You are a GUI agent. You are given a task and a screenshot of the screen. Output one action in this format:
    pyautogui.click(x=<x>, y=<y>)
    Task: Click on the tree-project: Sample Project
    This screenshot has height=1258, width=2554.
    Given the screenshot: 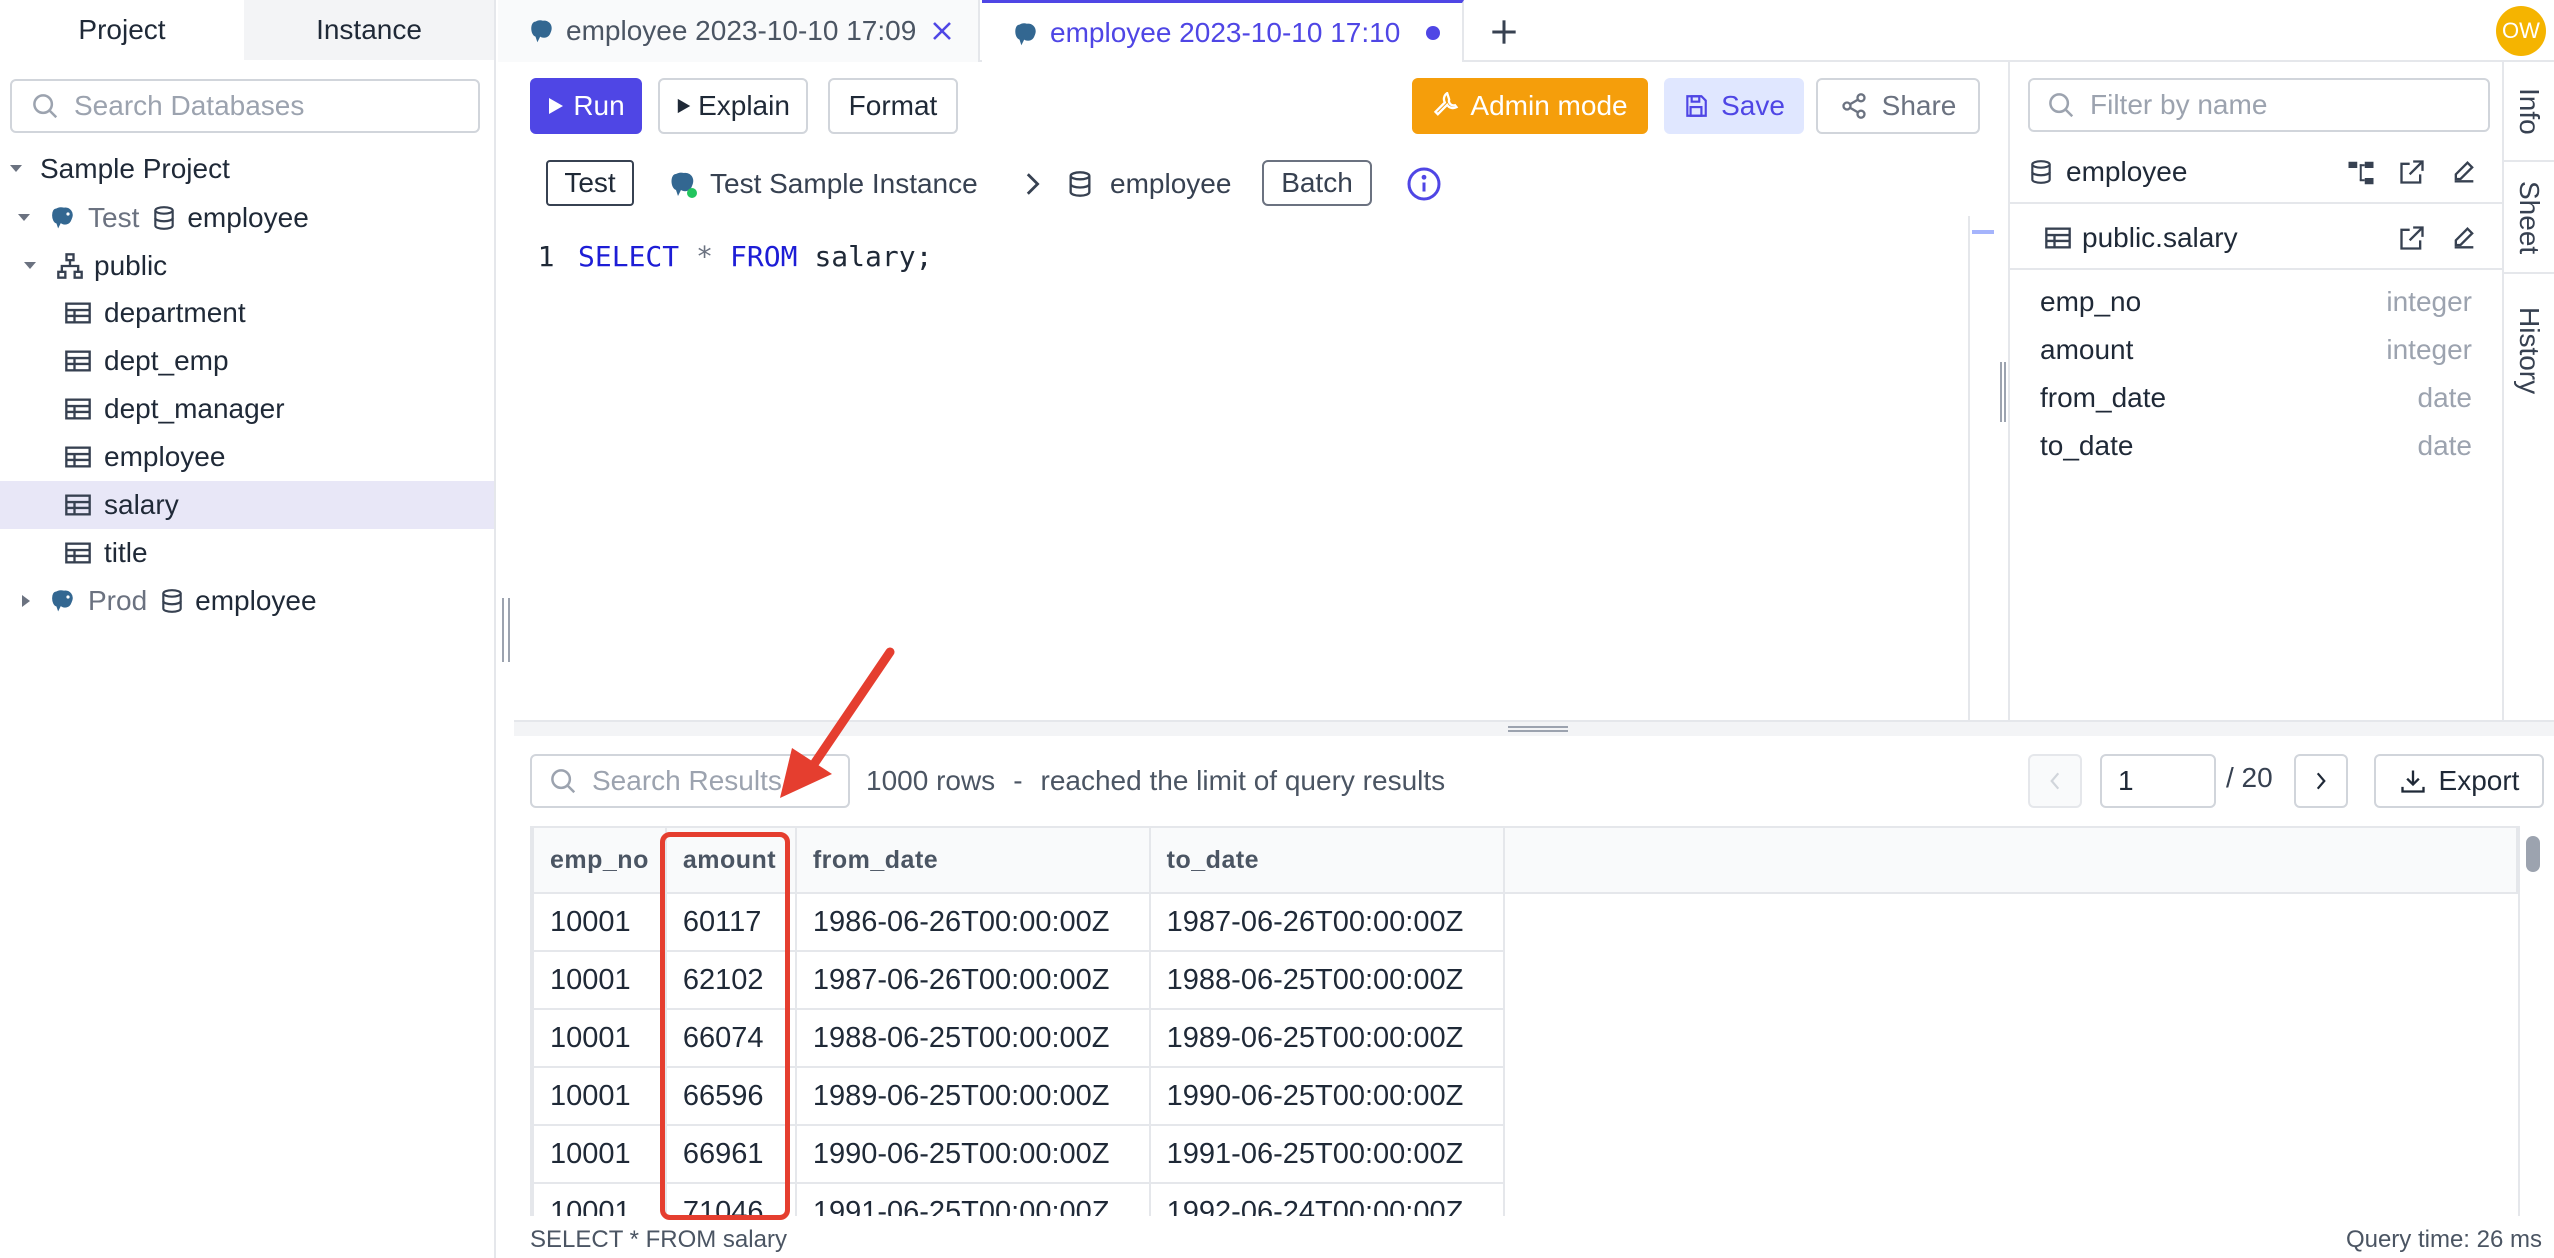 What is the action you would take?
    pyautogui.click(x=247, y=169)
    